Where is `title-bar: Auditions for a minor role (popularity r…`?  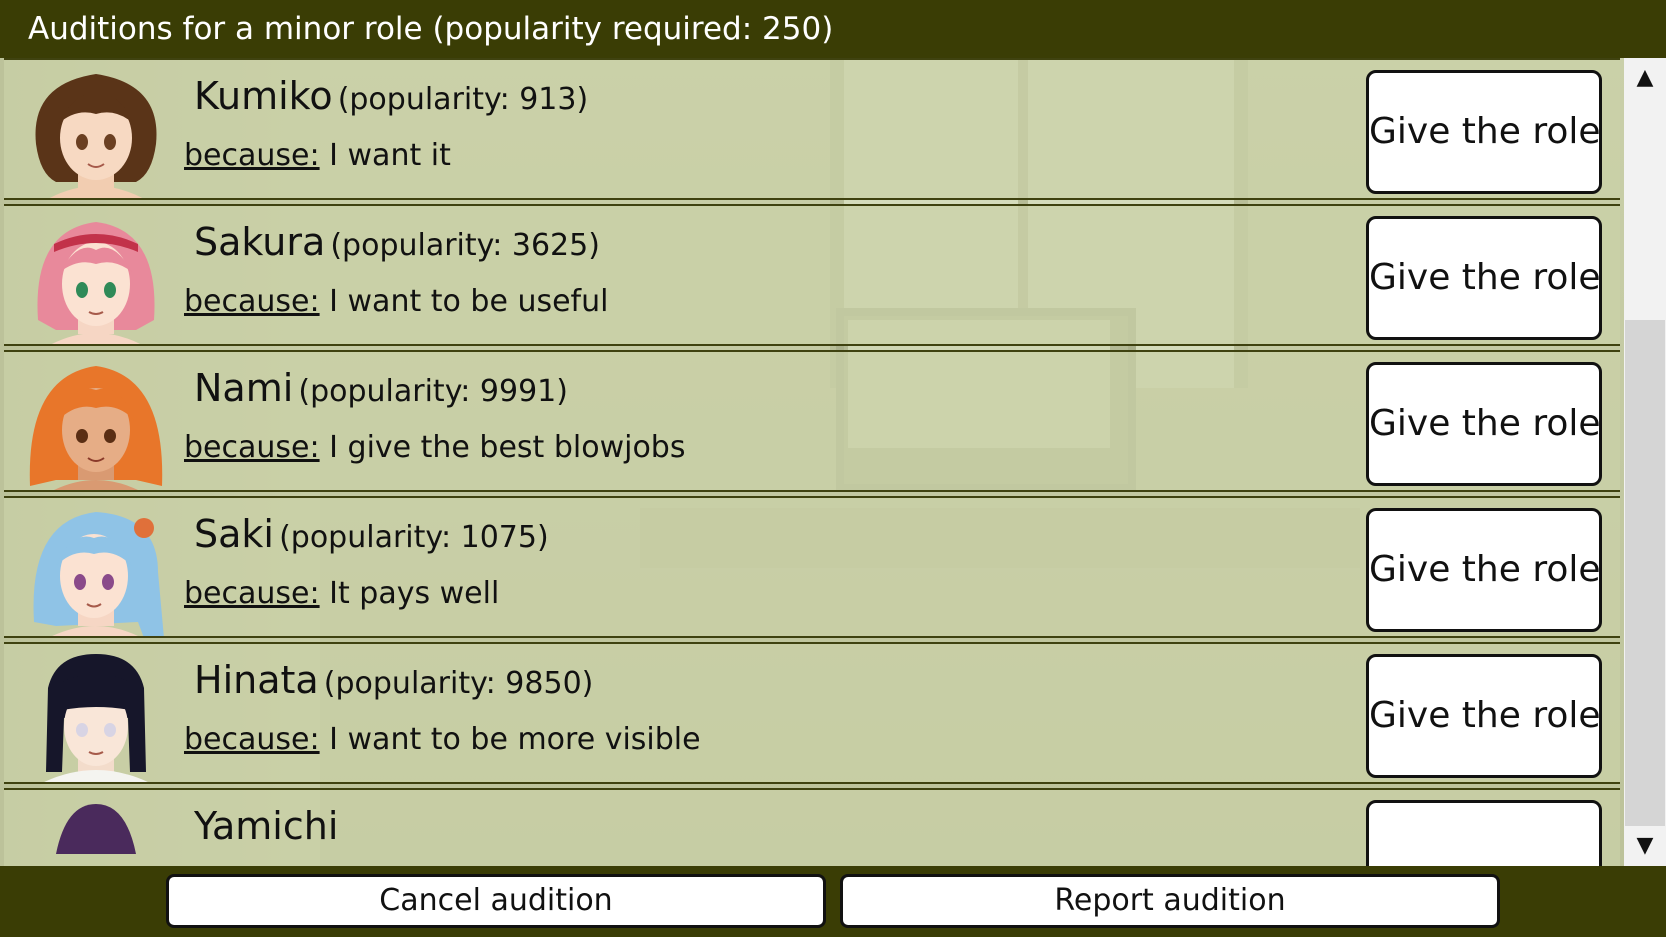
title-bar: Auditions for a minor role (popularity r… is located at coordinates (833, 29).